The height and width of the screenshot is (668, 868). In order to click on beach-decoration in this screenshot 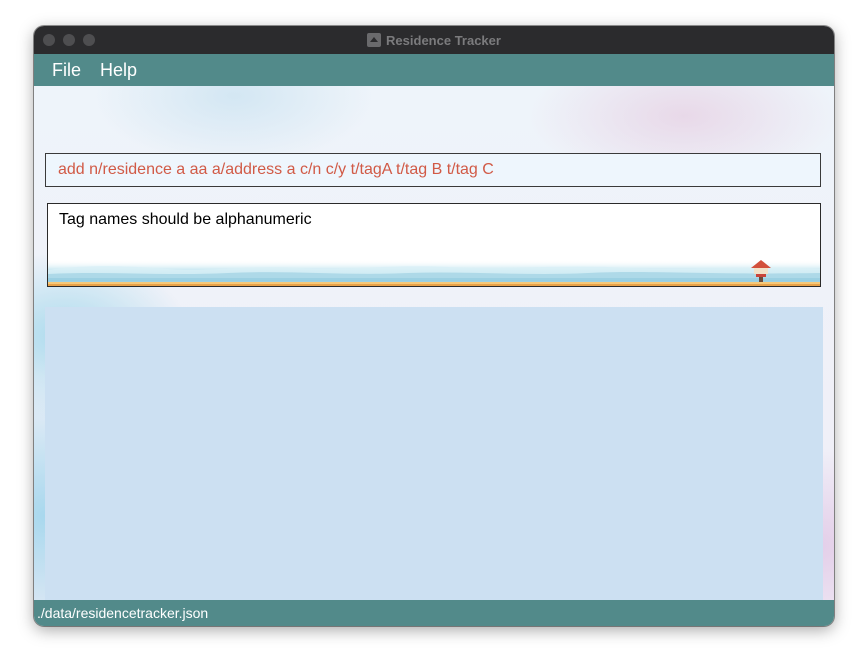, I will do `click(434, 273)`.